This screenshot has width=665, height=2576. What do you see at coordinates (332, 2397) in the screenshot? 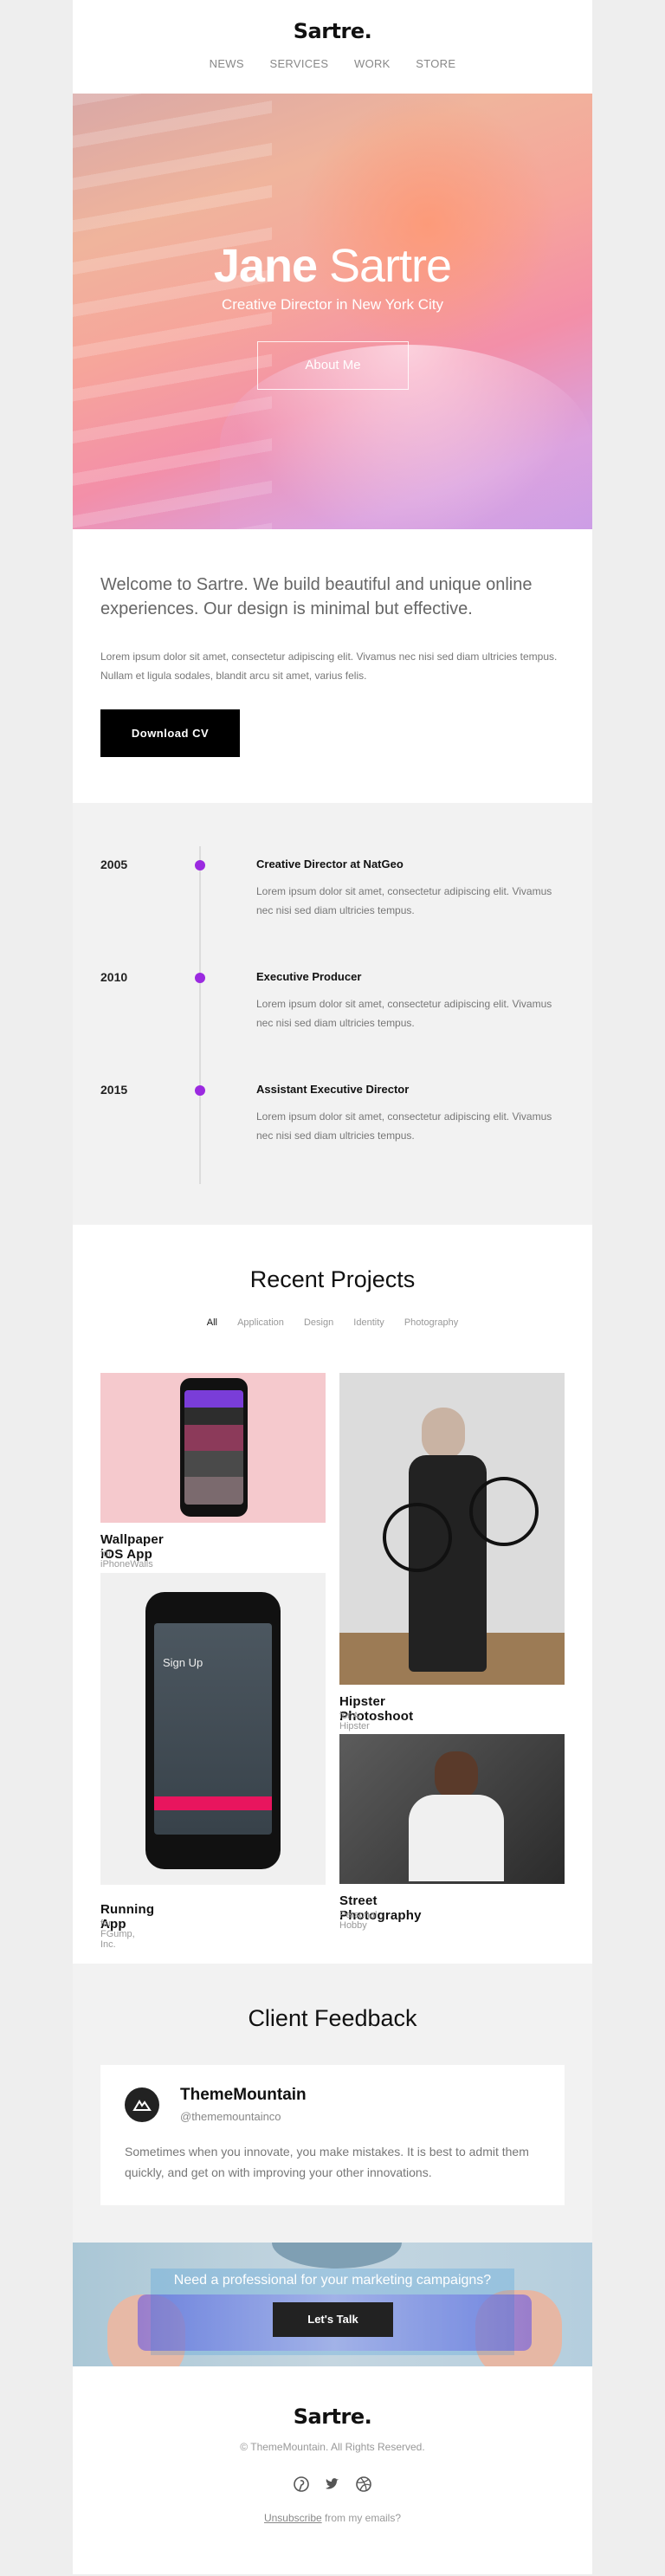
I see `footer-logo: Sartre.` at bounding box center [332, 2397].